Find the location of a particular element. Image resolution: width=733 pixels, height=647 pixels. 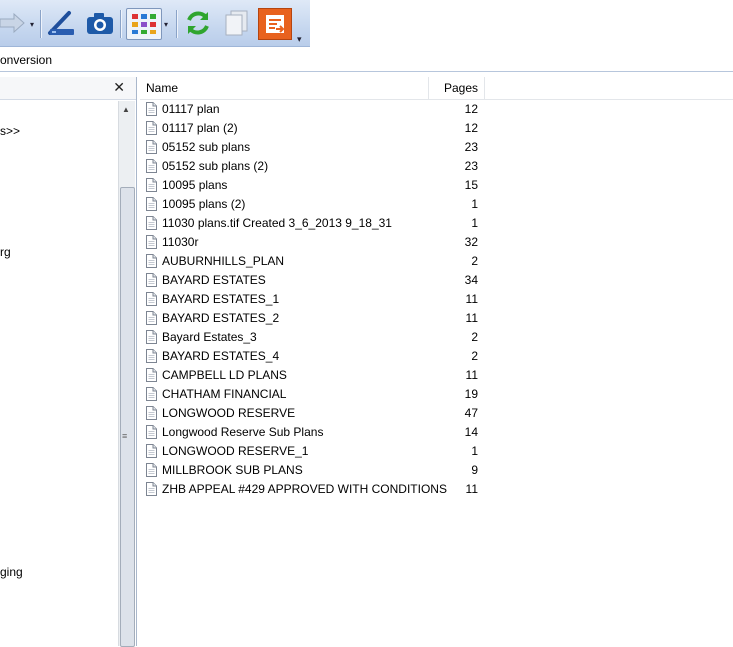

vertical-scrollbar: ▲ ≡ is located at coordinates (126, 374).